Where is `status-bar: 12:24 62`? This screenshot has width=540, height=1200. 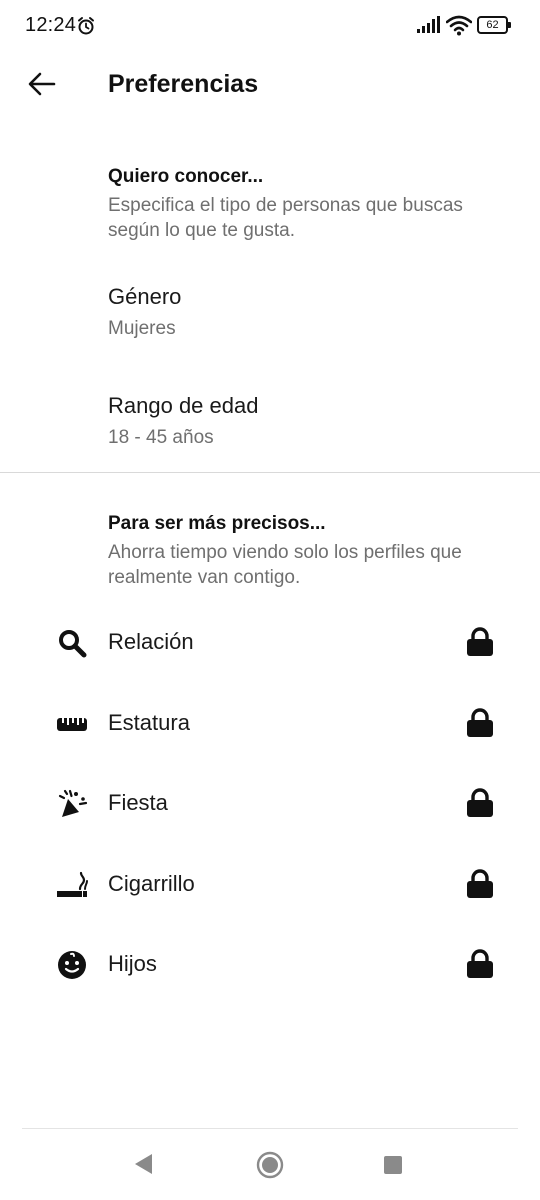 status-bar: 12:24 62 is located at coordinates (270, 26).